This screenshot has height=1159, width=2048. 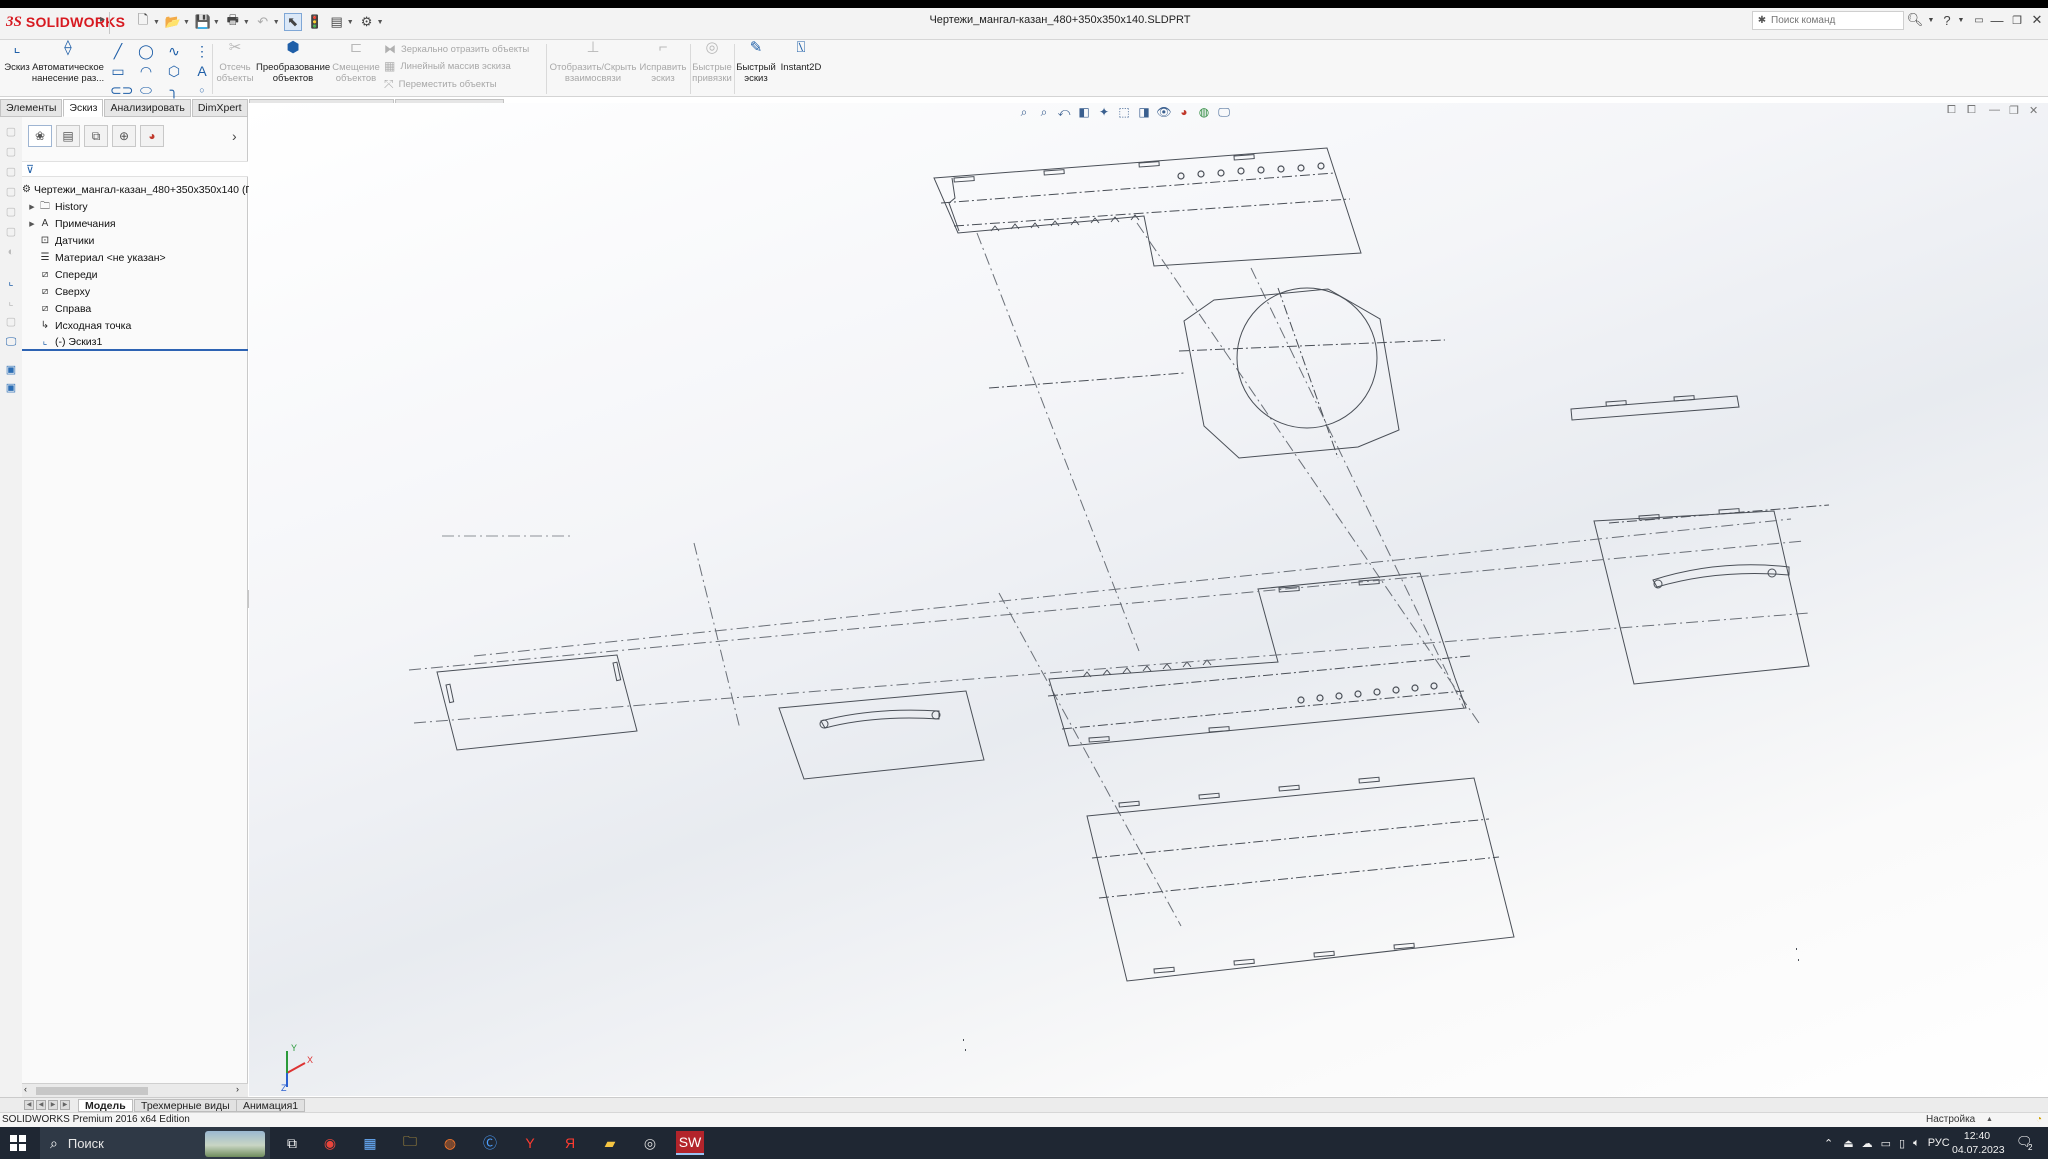 I want to click on open-icon: 📂, so click(x=173, y=22).